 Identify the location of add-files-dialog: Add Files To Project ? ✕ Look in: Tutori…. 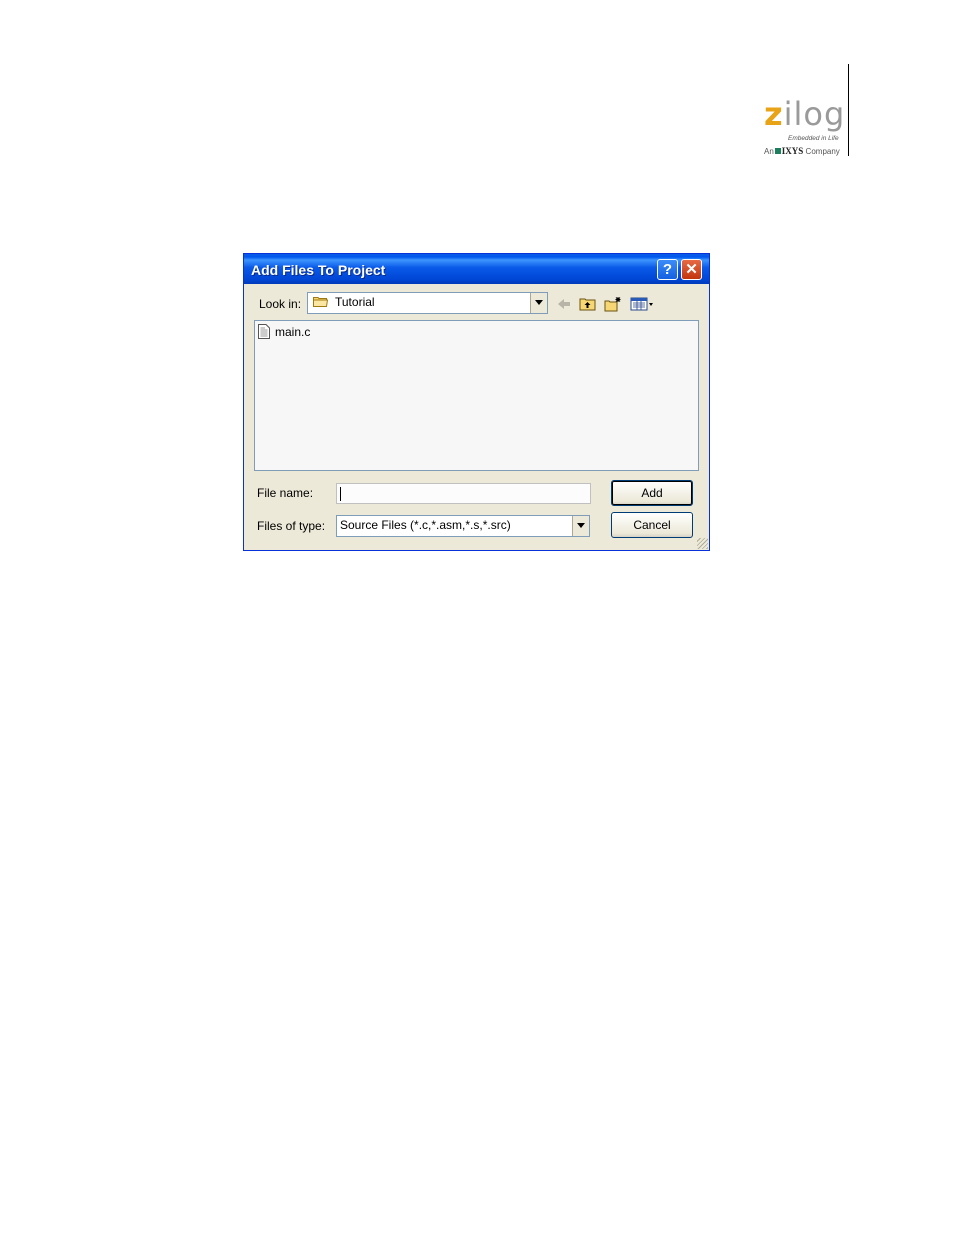
(476, 402).